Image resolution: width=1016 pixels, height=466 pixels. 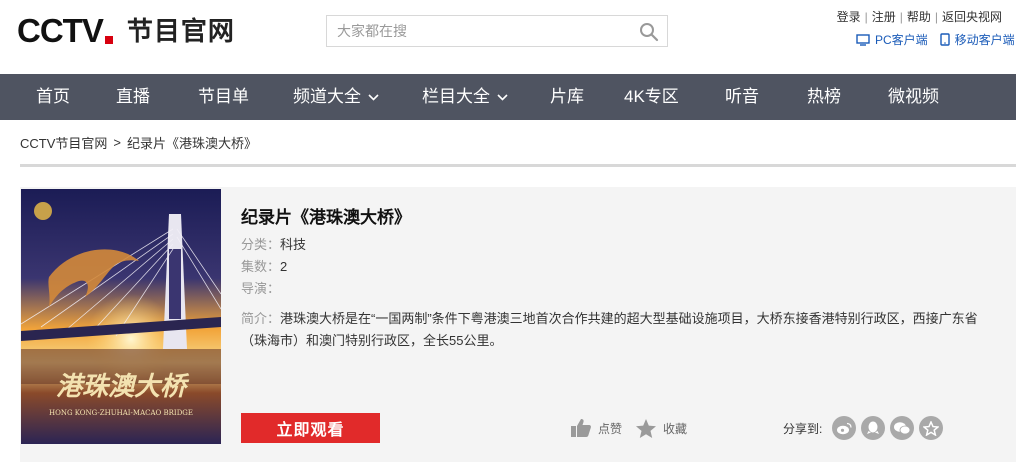 I want to click on logo-red-dot, so click(x=108, y=40).